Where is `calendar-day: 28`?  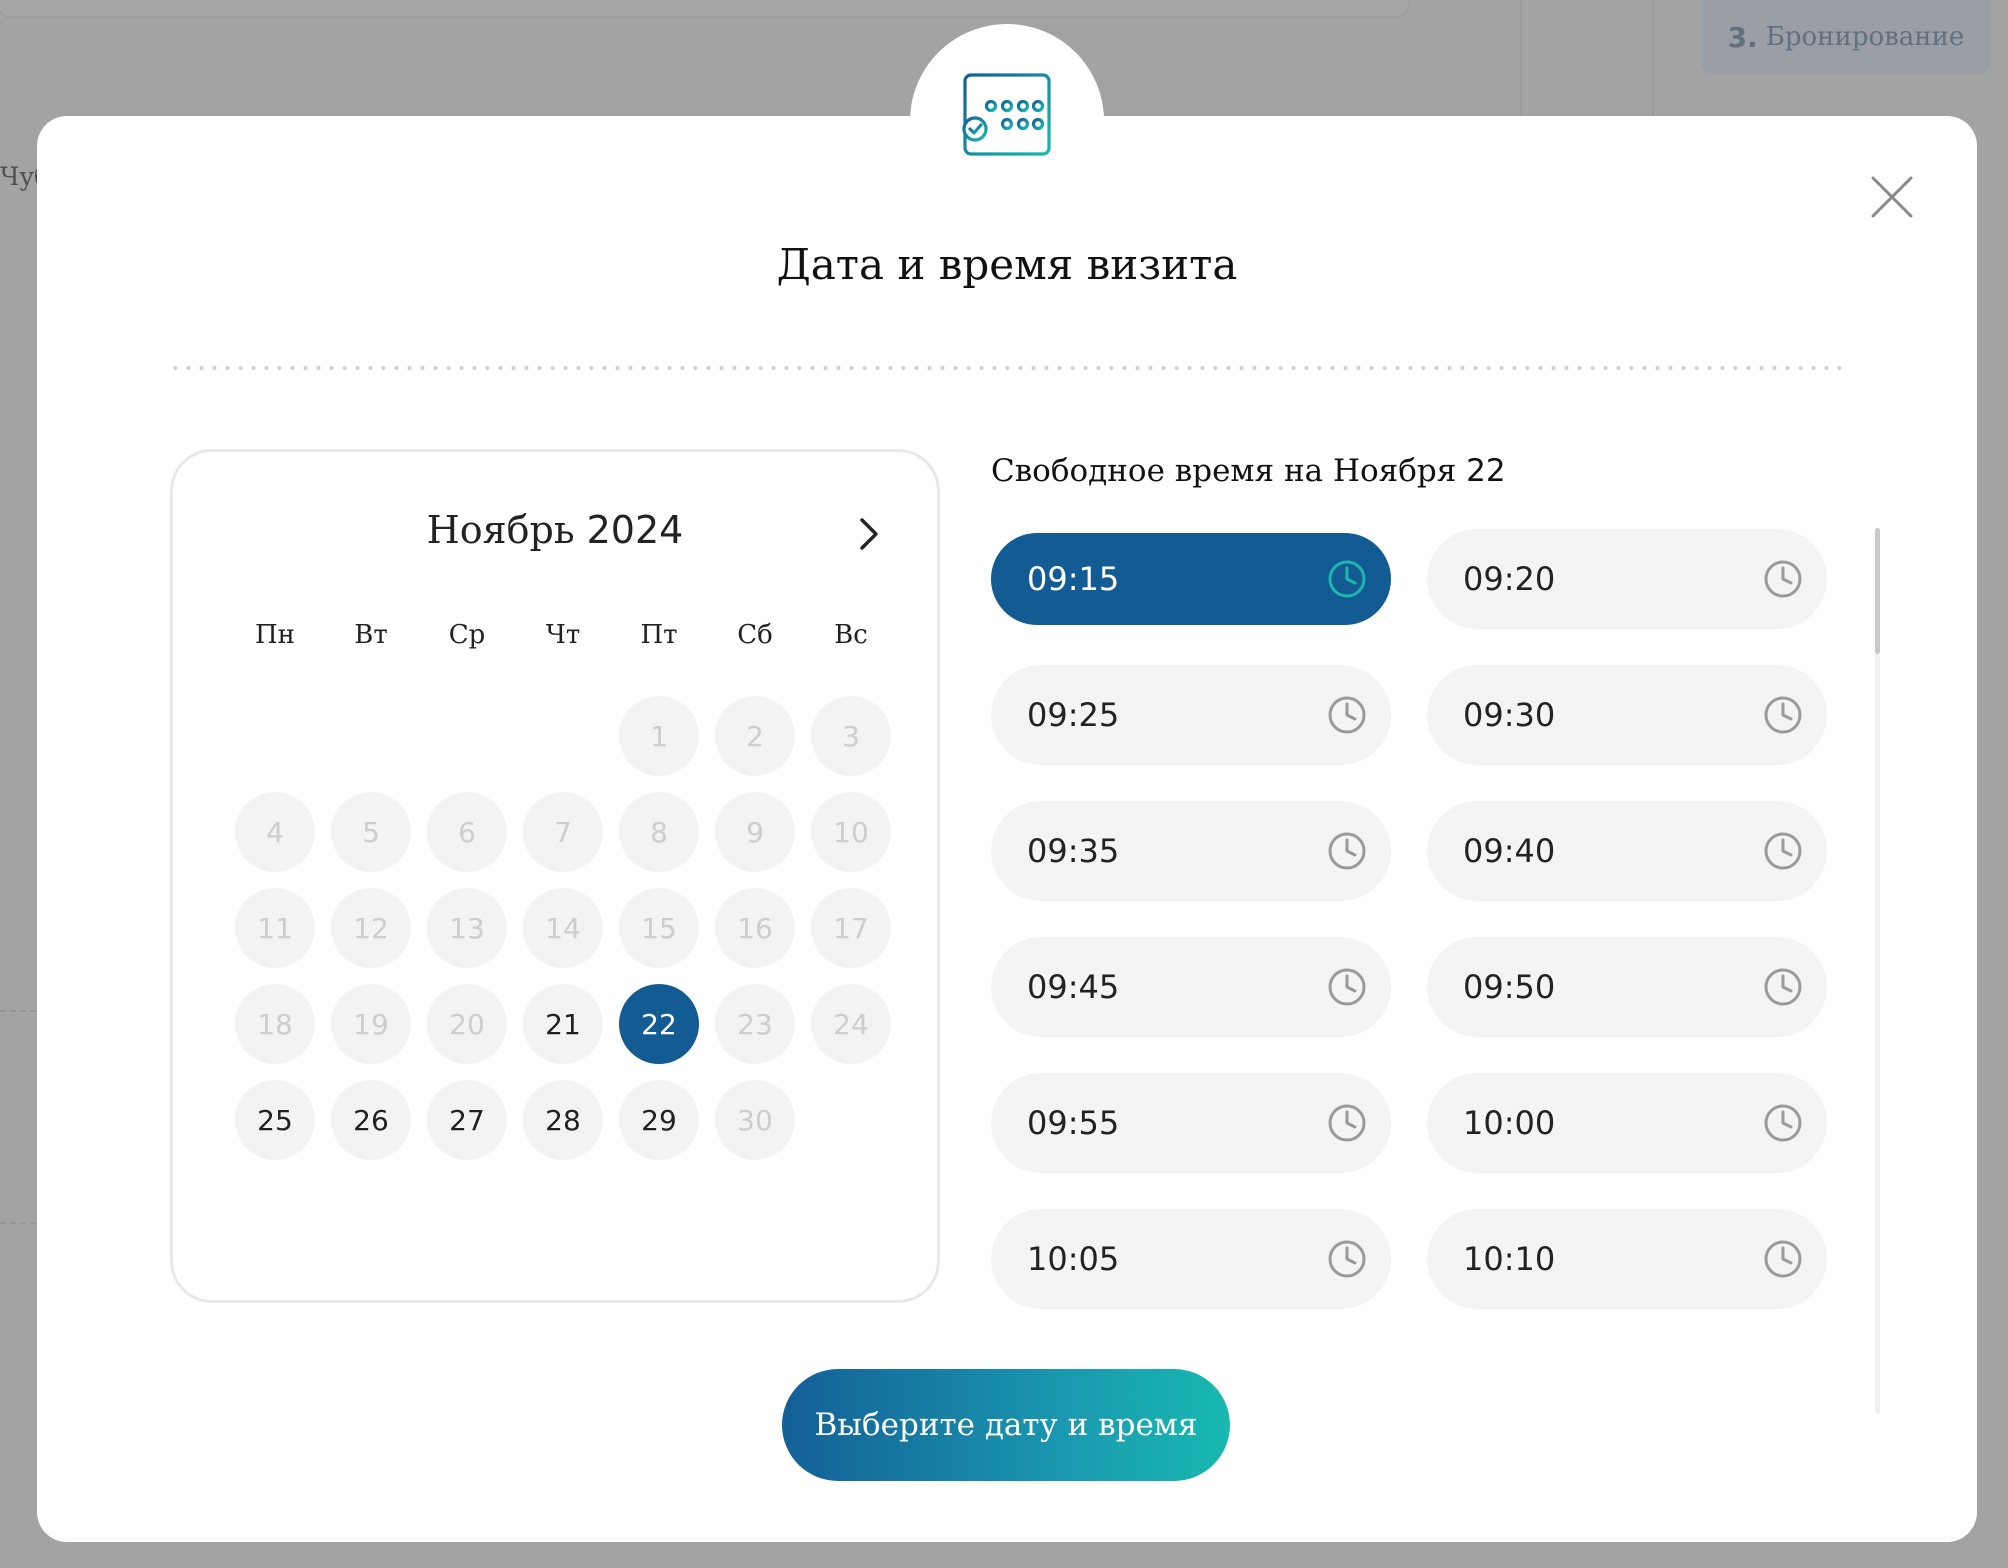 calendar-day: 28 is located at coordinates (563, 1120).